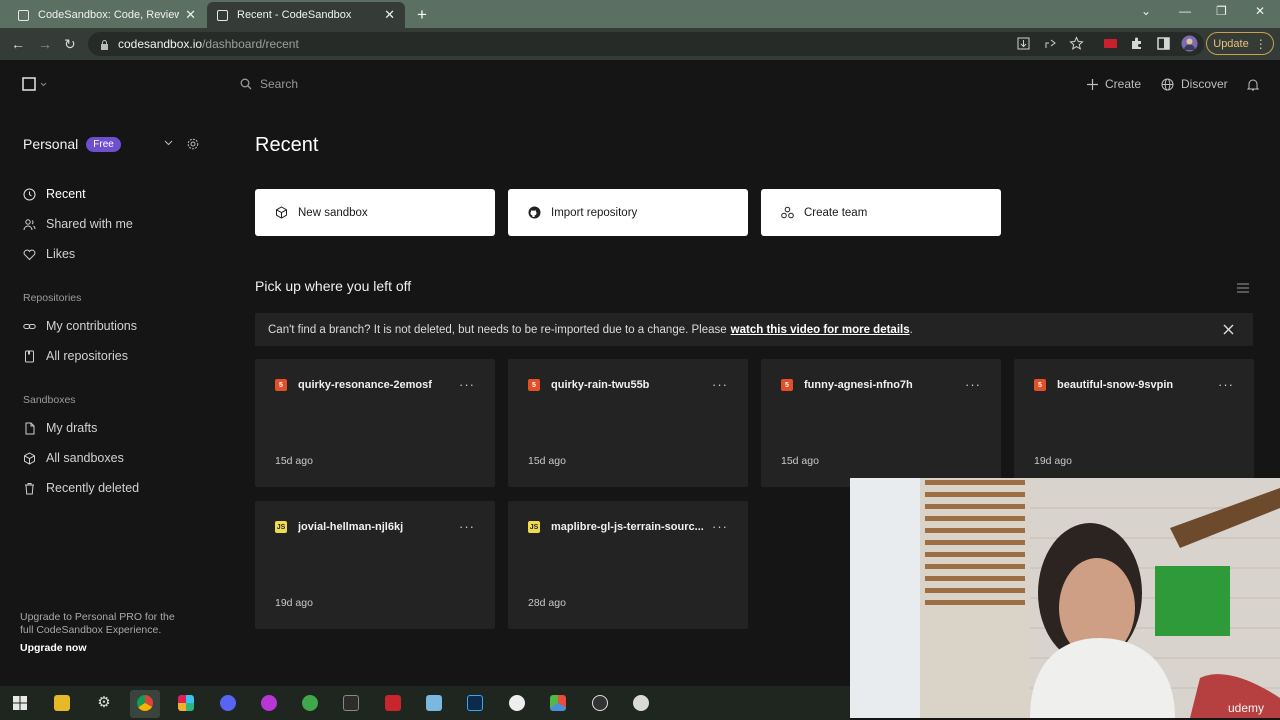 The width and height of the screenshot is (1280, 720). Describe the element at coordinates (534, 212) in the screenshot. I see `github-icon` at that location.